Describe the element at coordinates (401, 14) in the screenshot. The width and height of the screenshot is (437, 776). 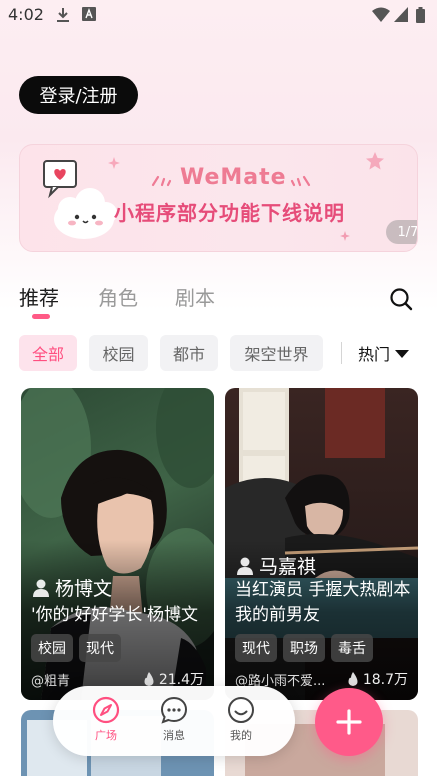
I see `signal-icon` at that location.